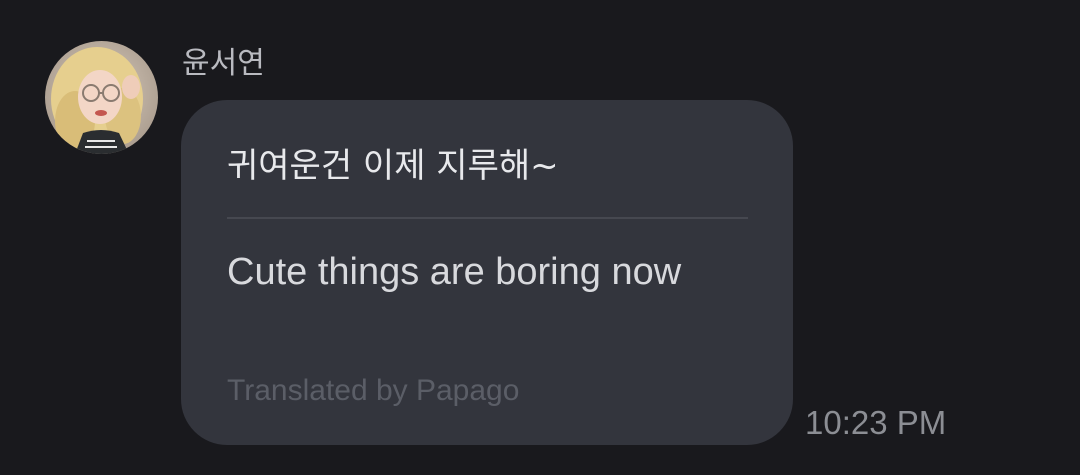 This screenshot has height=475, width=1080. Describe the element at coordinates (373, 390) in the screenshot. I see `translation-credit: Translated by Papago` at that location.